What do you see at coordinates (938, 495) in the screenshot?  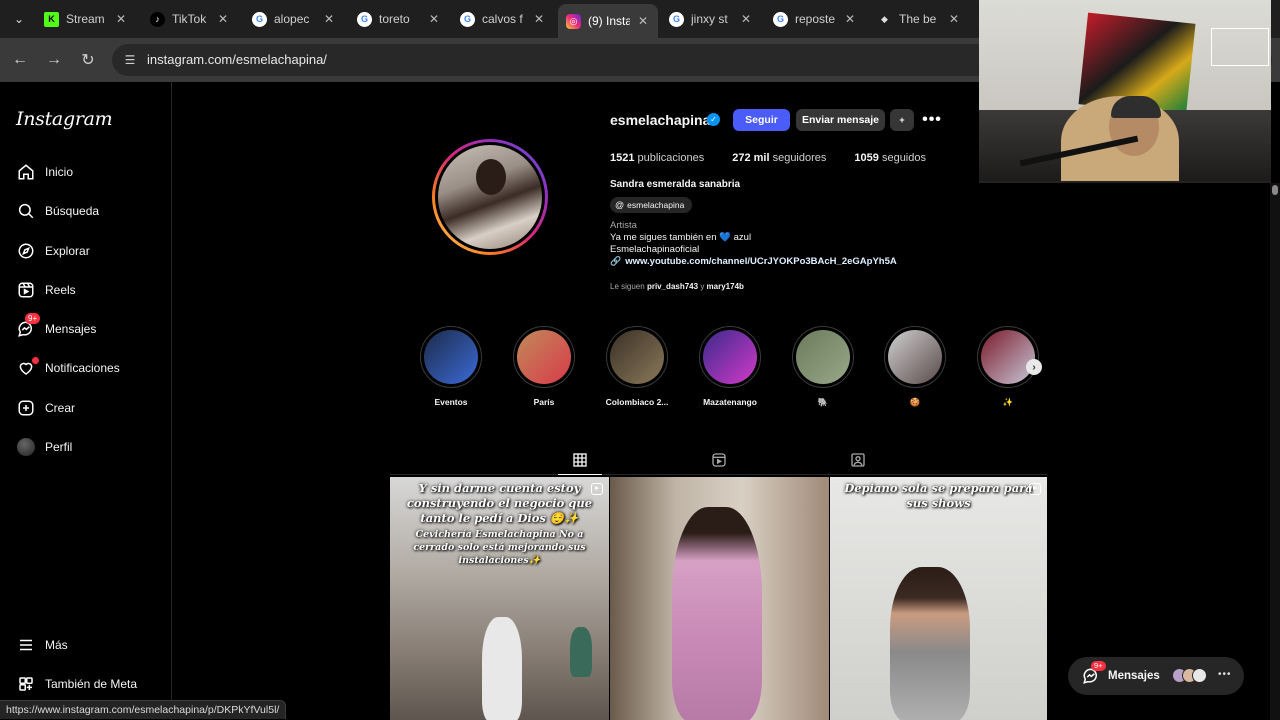 I see `post-caption-overlay: Depiano sola se prepara para sus shows` at bounding box center [938, 495].